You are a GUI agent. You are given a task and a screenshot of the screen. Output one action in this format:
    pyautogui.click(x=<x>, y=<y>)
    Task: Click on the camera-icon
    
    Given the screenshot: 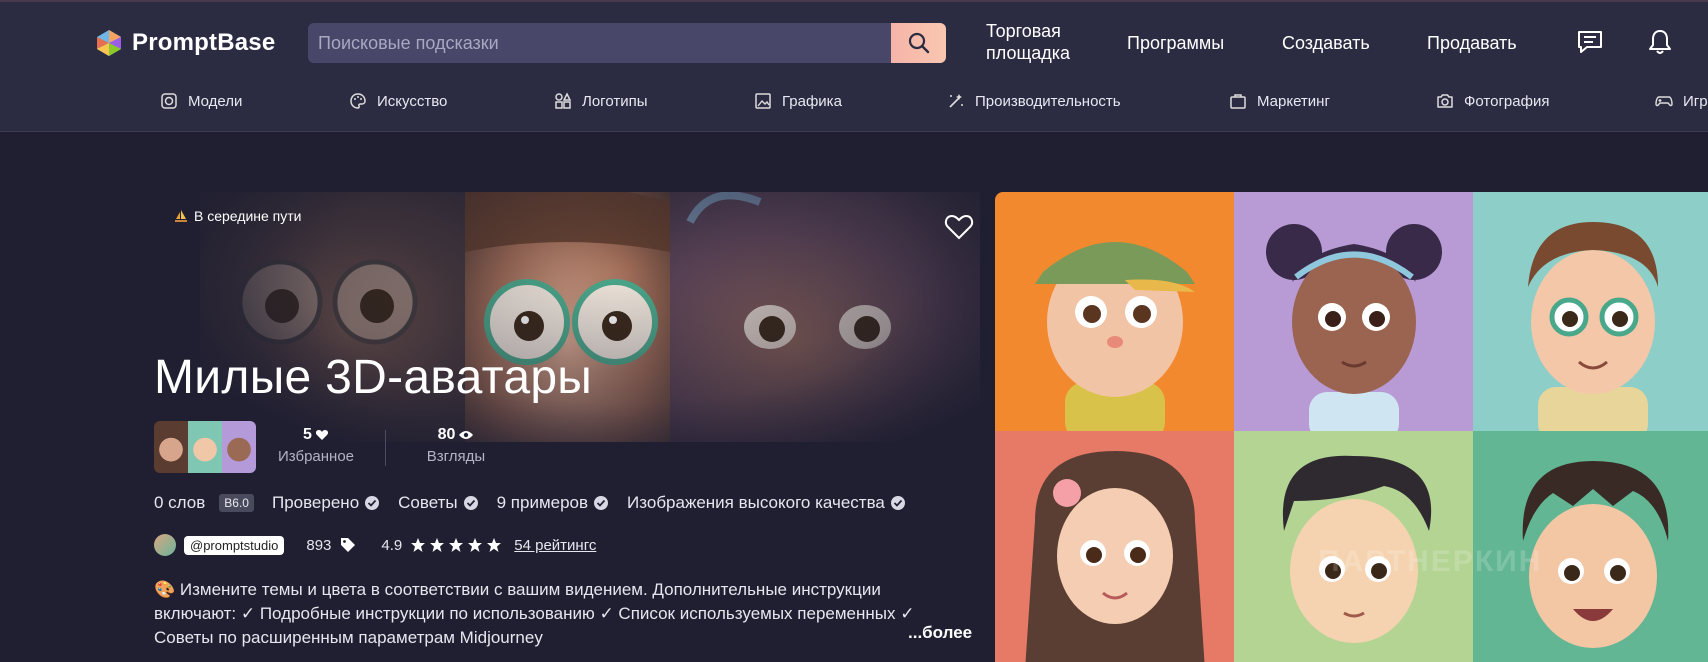 What is the action you would take?
    pyautogui.click(x=1445, y=101)
    